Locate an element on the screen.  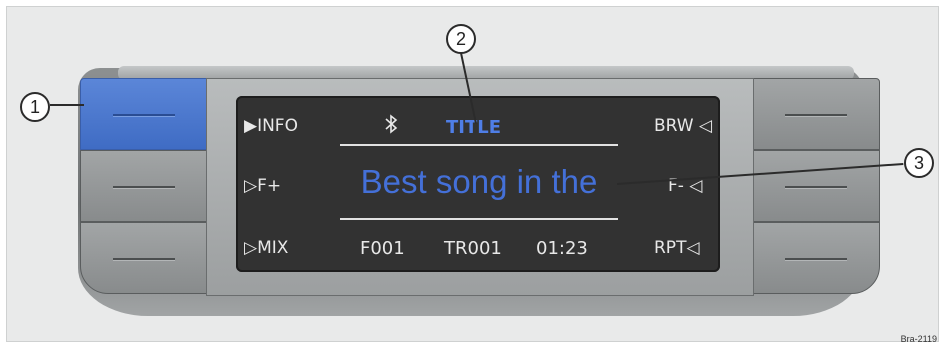
playback-time: 01:23 is located at coordinates (562, 248).